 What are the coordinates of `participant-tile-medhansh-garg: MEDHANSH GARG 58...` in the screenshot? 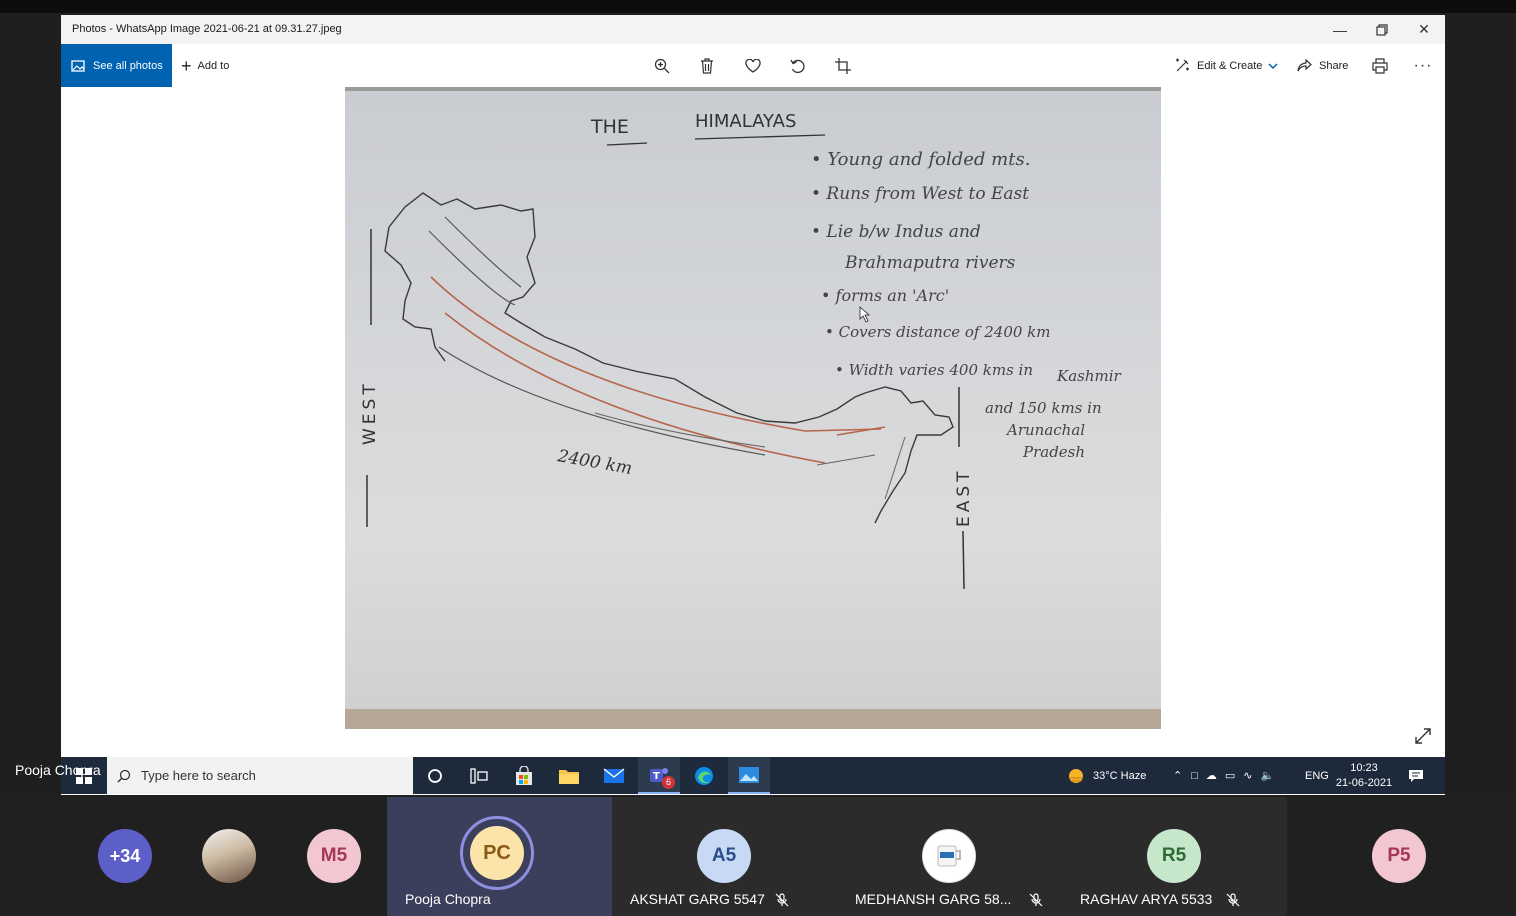 It's located at (949, 856).